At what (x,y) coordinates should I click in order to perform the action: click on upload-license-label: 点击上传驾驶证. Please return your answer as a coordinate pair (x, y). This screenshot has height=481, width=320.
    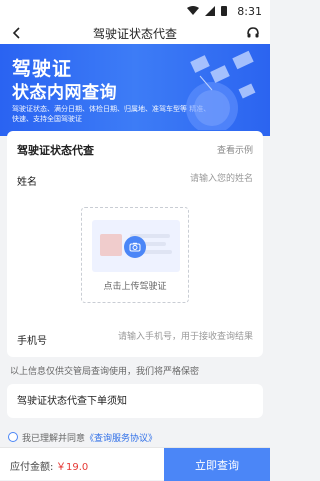
    Looking at the image, I should click on (135, 287).